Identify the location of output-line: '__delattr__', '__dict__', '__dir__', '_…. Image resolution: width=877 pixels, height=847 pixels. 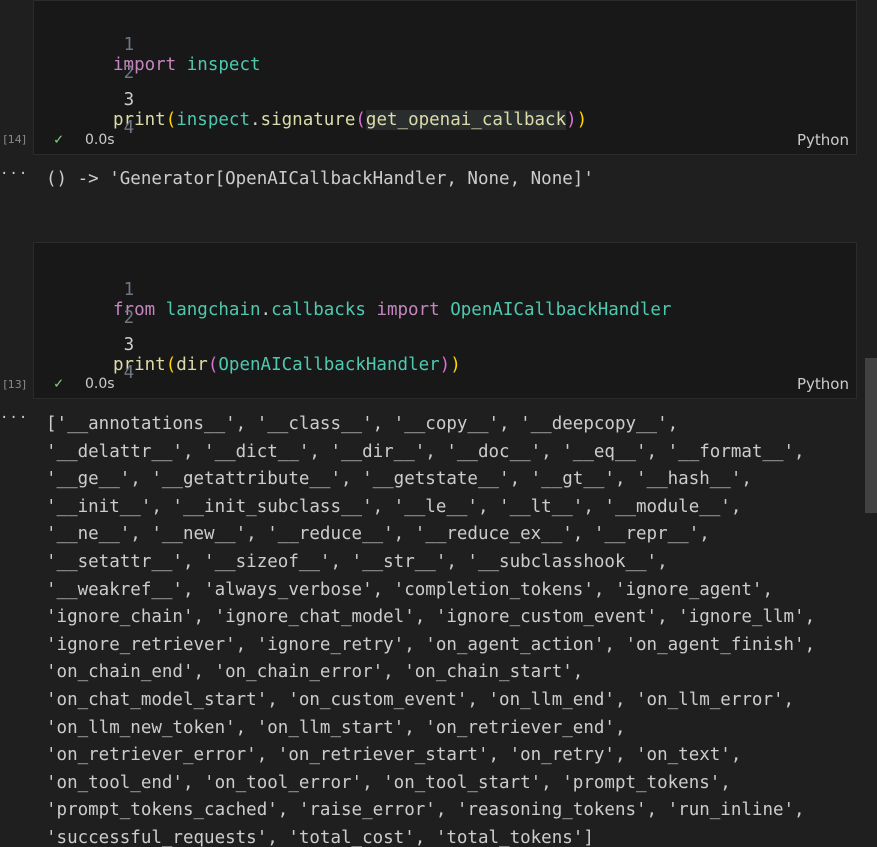
(425, 451).